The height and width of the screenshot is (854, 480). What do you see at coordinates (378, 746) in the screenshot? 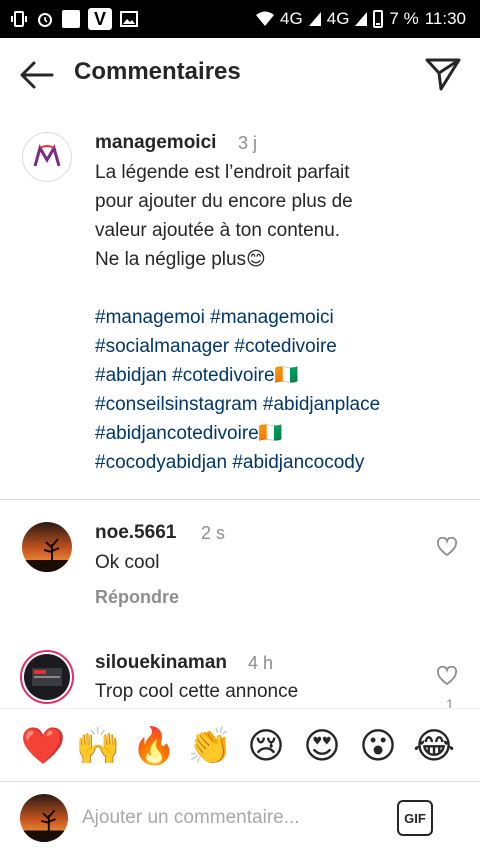
I see `emoji-surprised: 😮` at bounding box center [378, 746].